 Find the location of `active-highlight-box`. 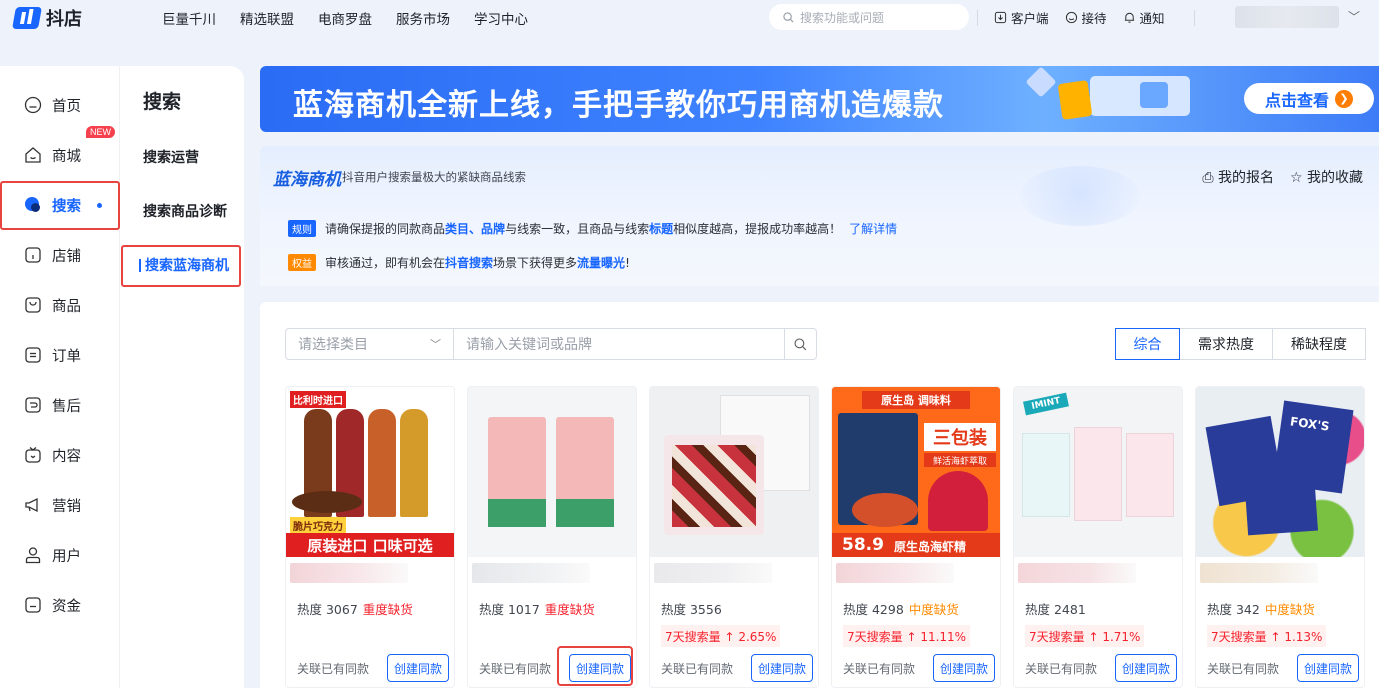

active-highlight-box is located at coordinates (181, 266).